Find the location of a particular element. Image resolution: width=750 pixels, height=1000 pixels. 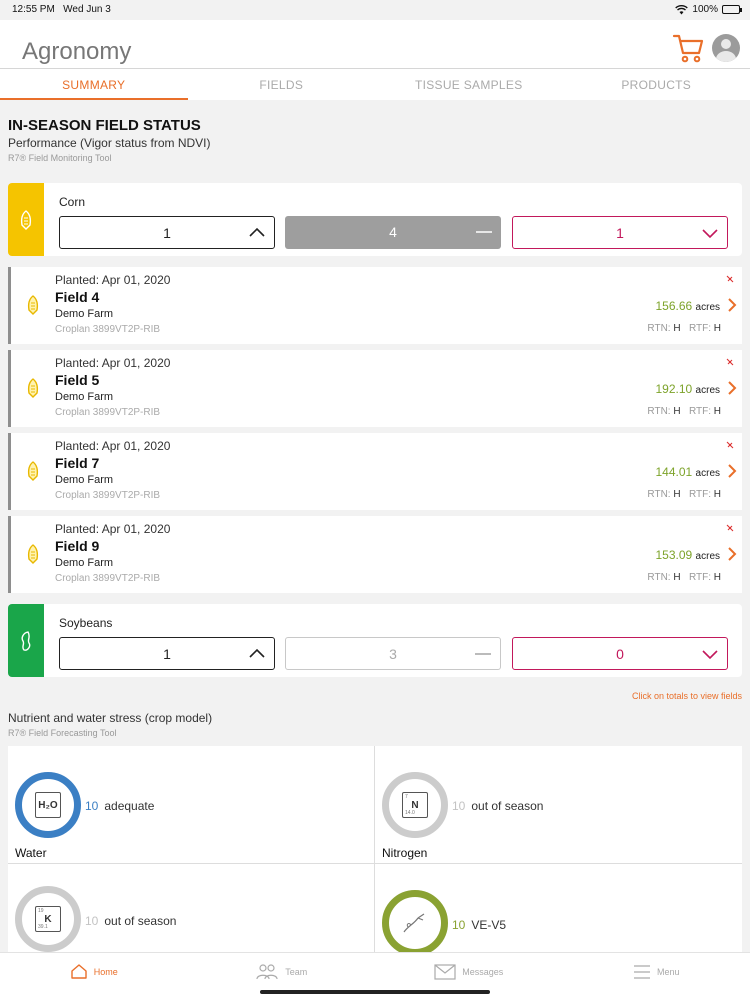

nav-home: Home is located at coordinates (94, 976).